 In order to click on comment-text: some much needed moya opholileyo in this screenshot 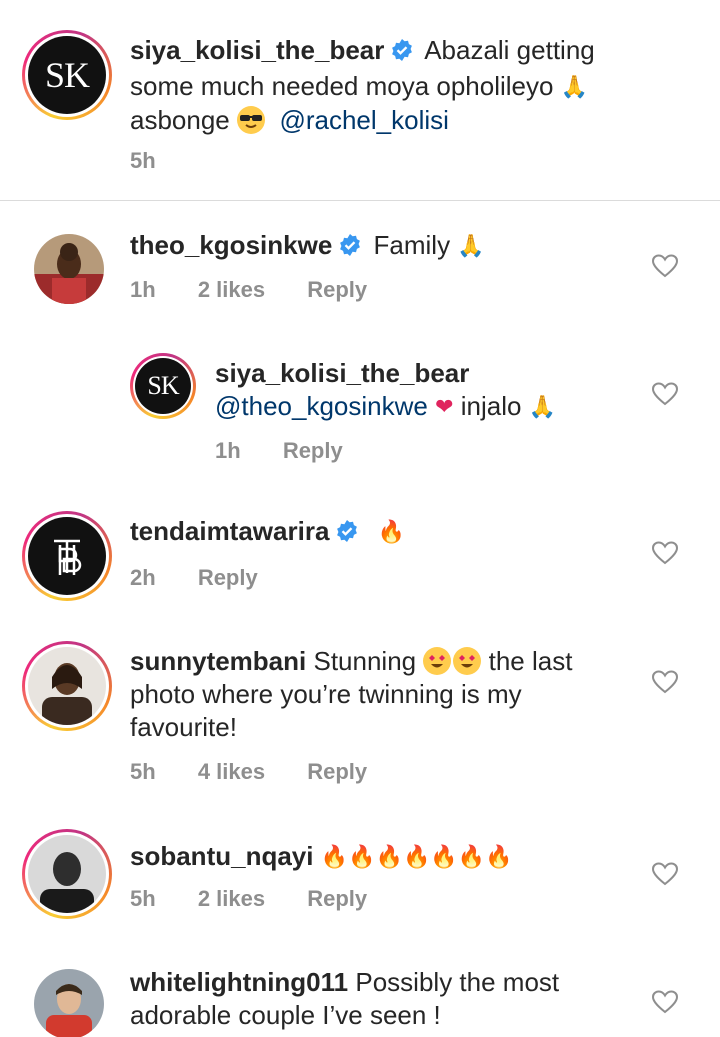, I will do `click(342, 86)`.